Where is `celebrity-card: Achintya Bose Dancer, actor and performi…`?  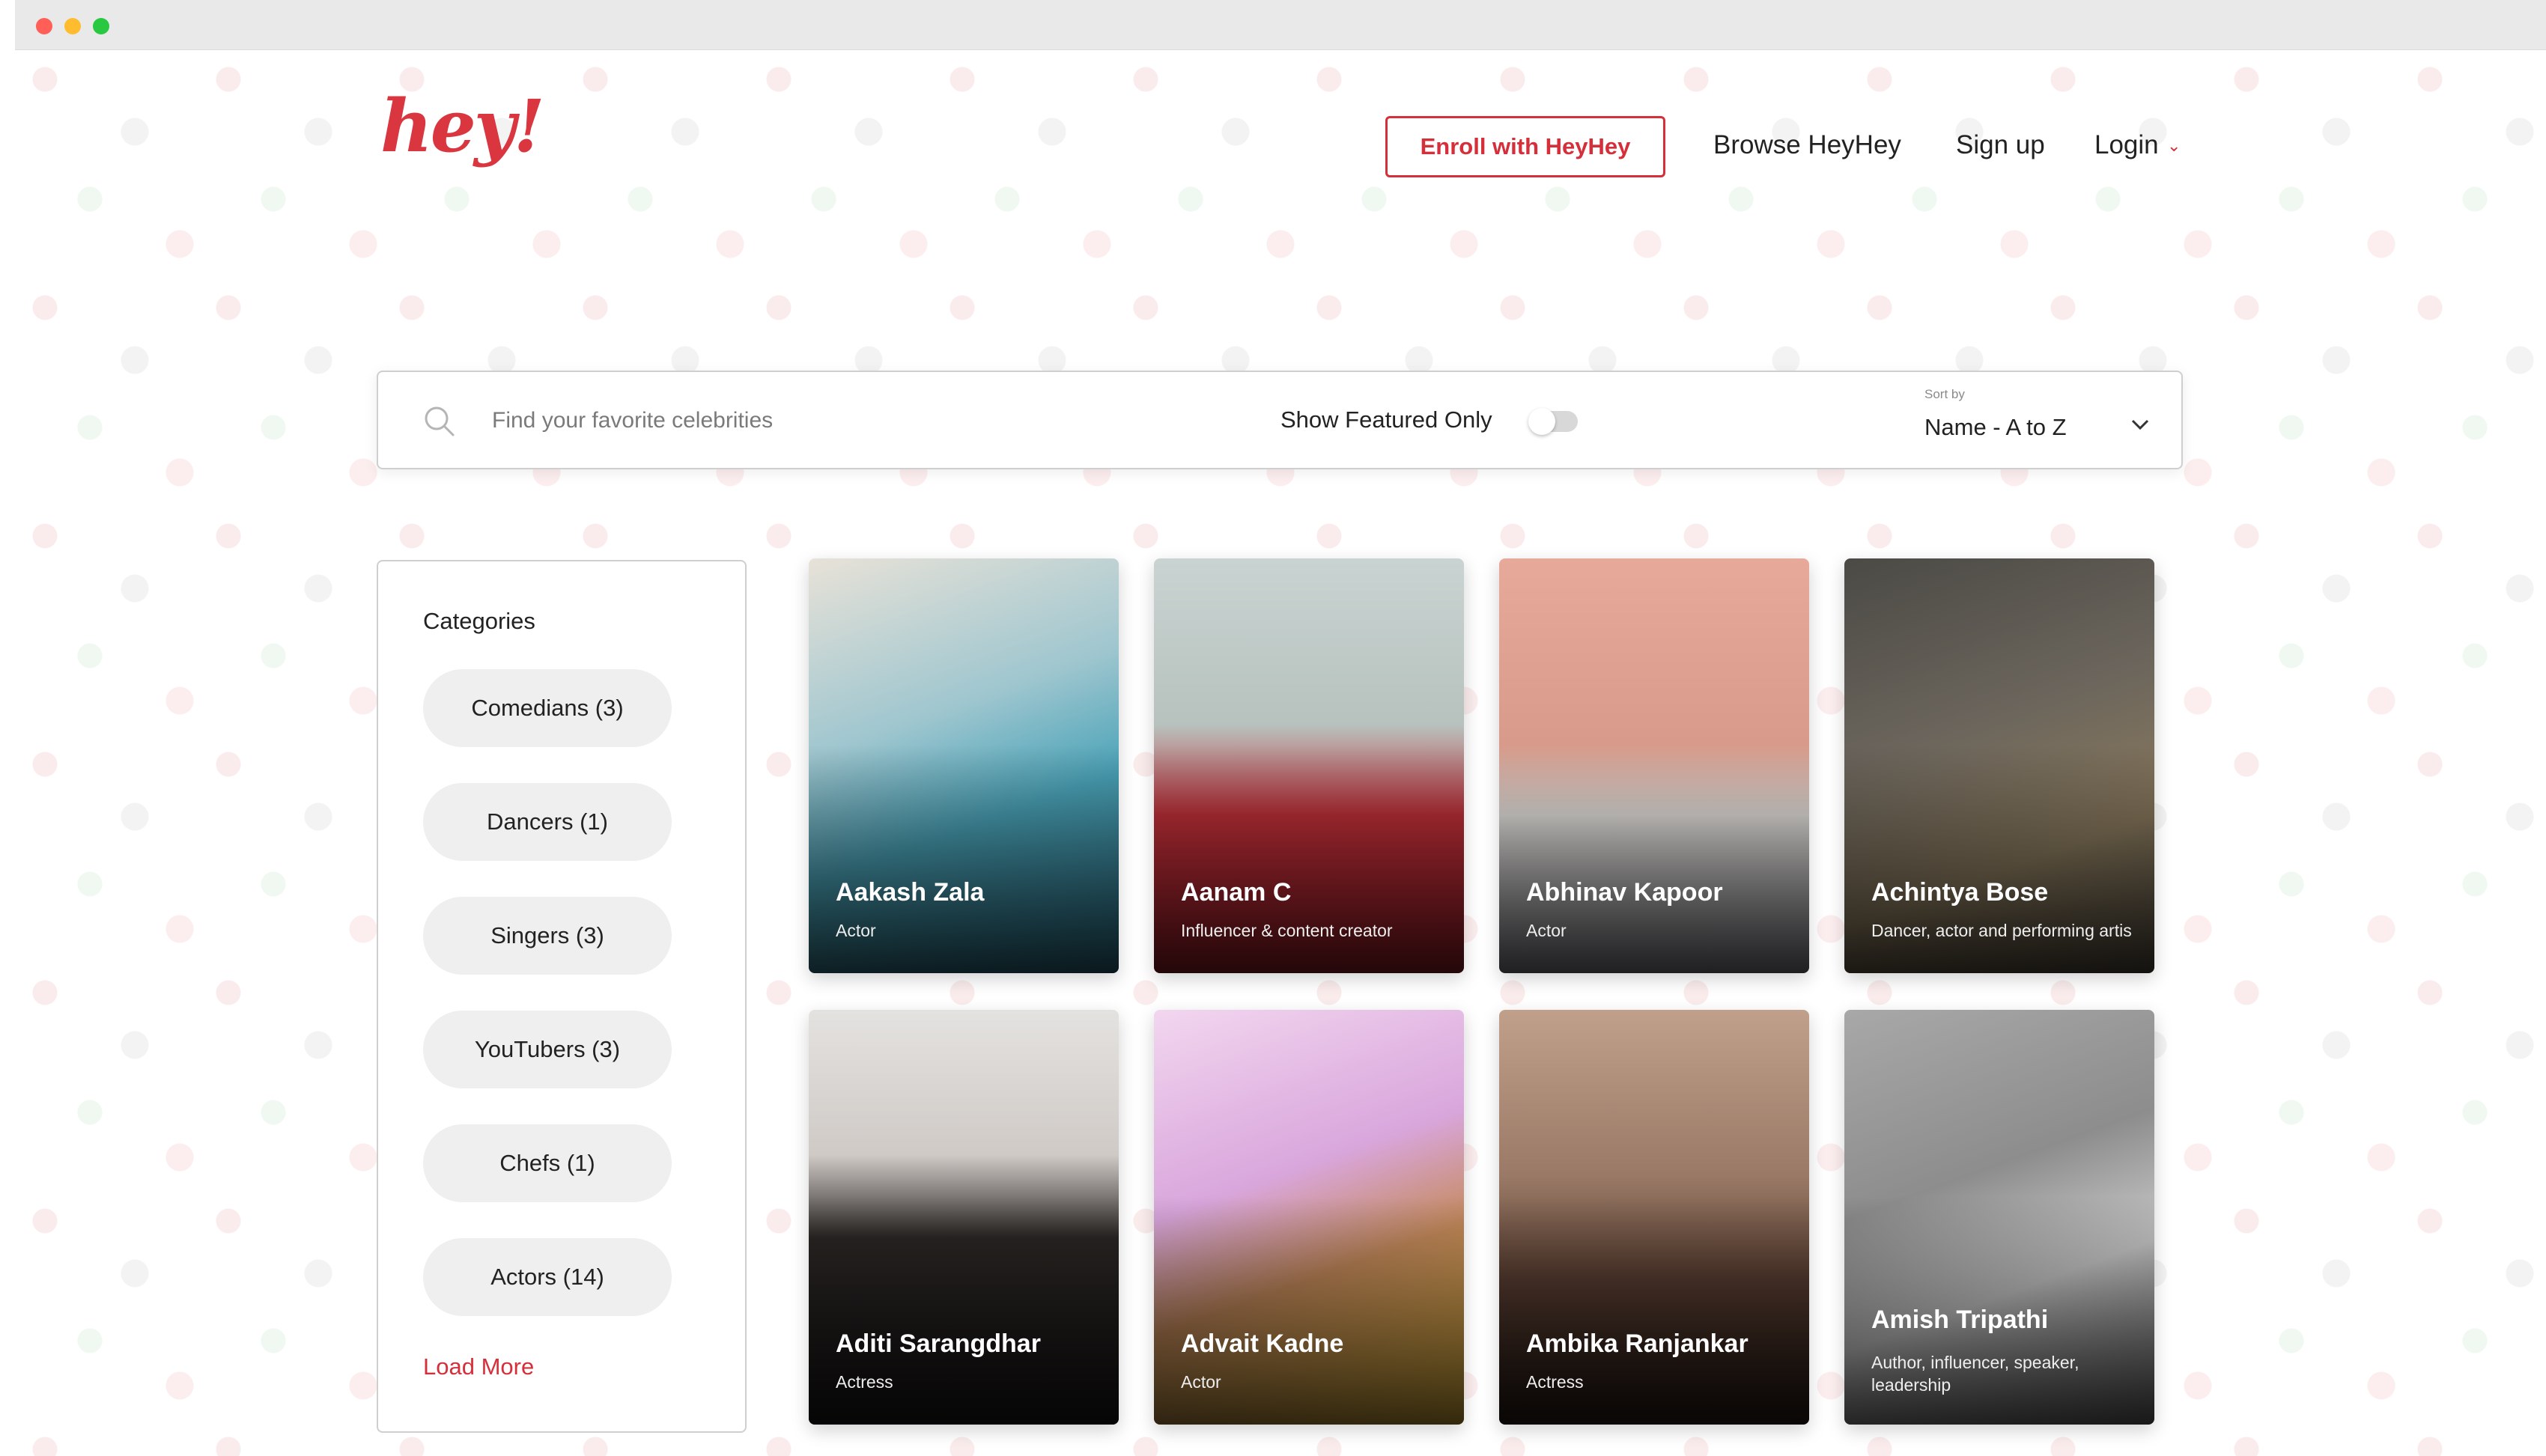 celebrity-card: Achintya Bose Dancer, actor and performi… is located at coordinates (1999, 765).